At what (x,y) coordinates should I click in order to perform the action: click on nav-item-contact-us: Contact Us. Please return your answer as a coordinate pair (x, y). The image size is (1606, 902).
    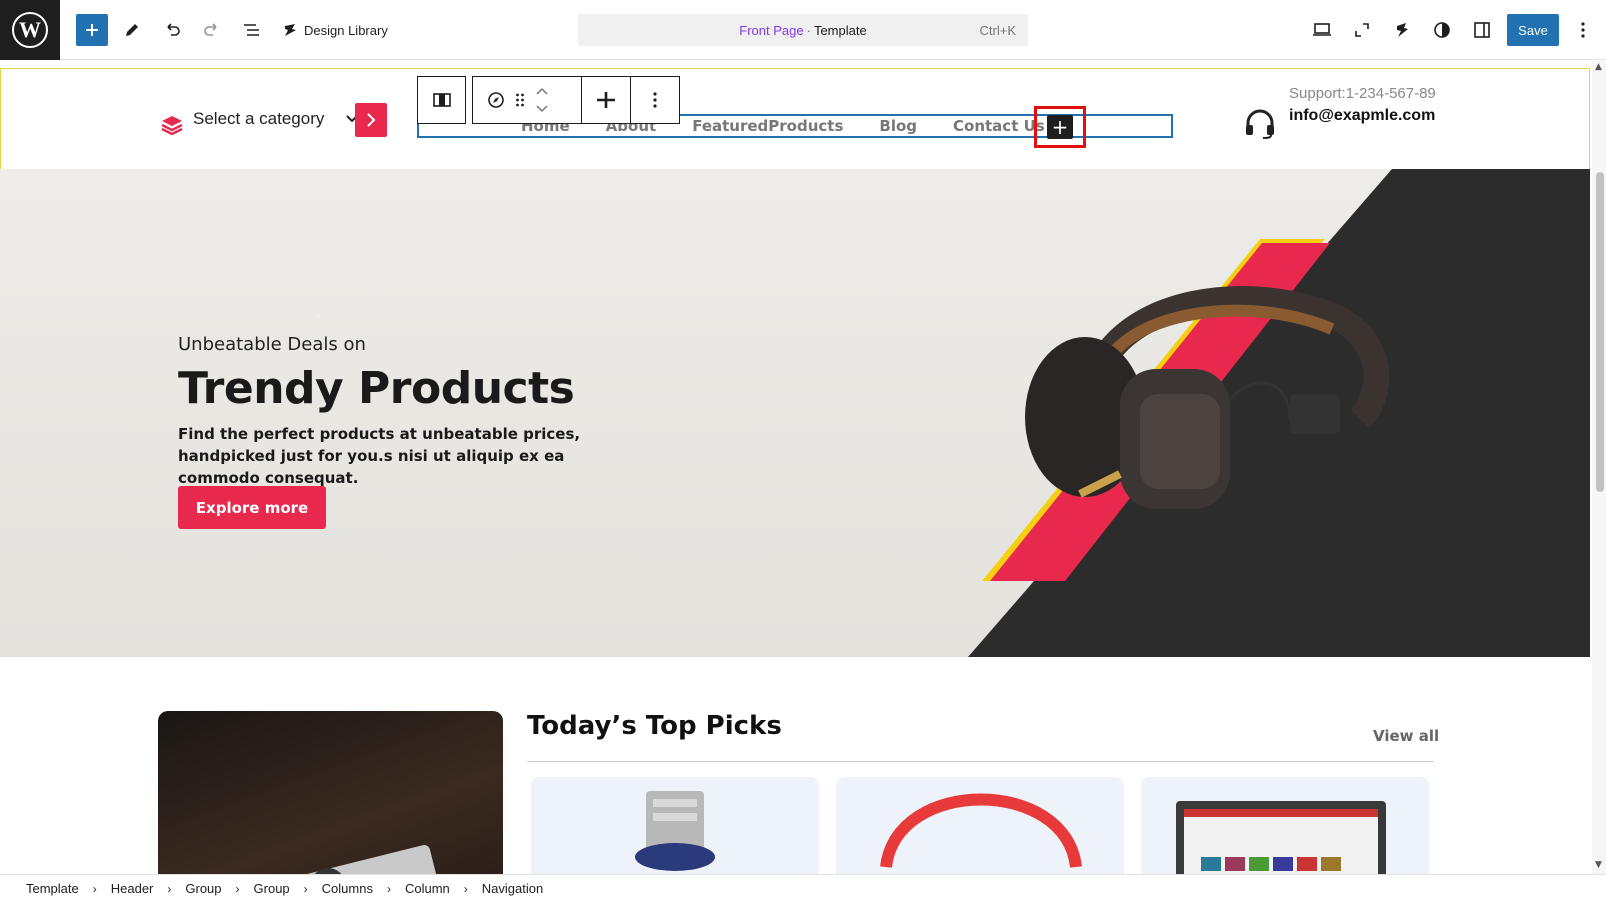
    Looking at the image, I should click on (999, 126).